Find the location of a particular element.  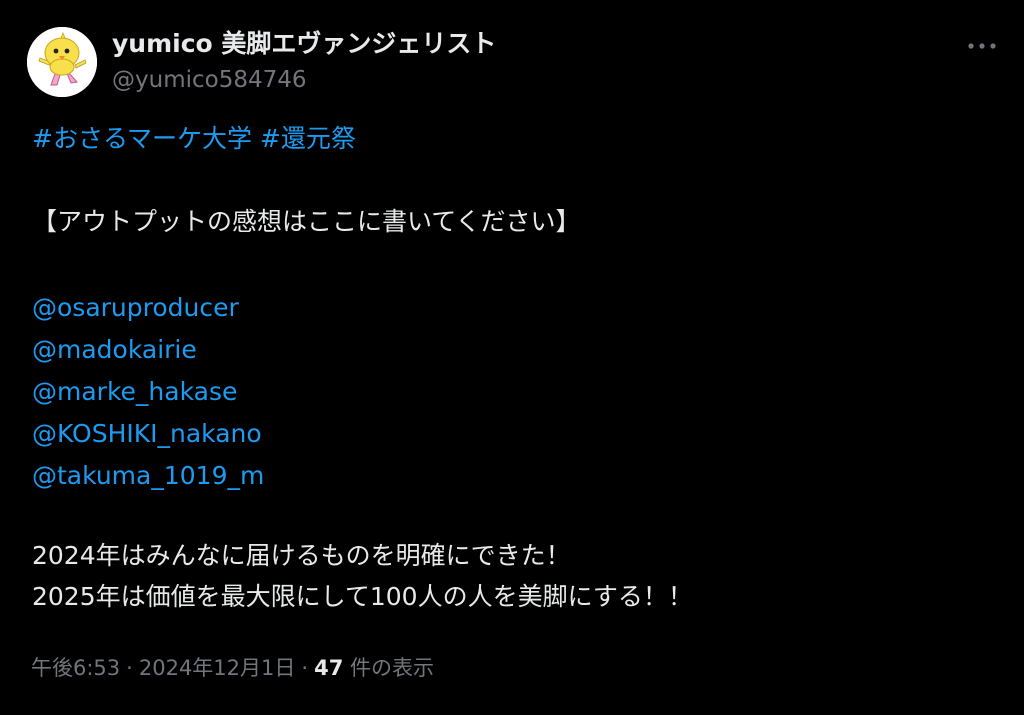

avatar is located at coordinates (62, 62).